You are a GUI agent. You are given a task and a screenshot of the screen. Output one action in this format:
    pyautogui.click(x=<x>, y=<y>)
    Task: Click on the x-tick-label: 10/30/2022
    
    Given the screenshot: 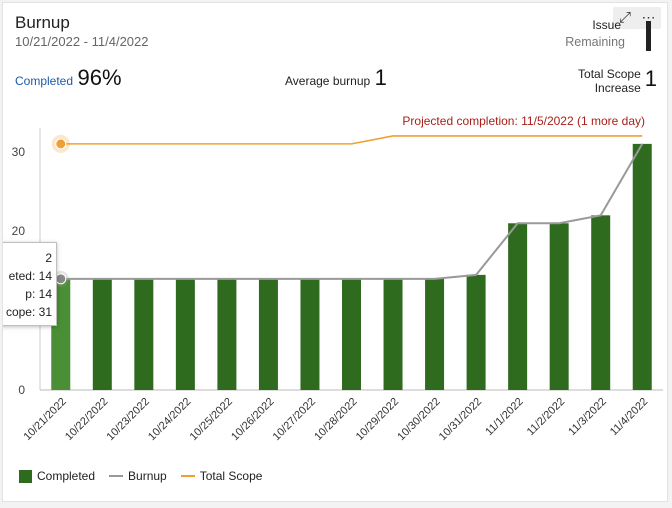 What is the action you would take?
    pyautogui.click(x=418, y=419)
    